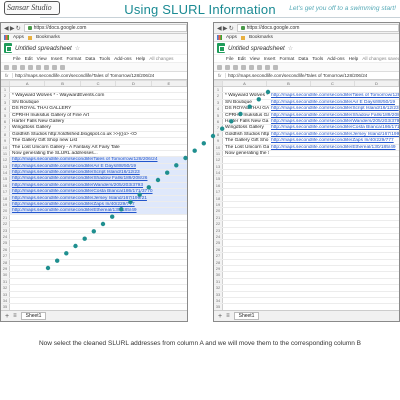  Describe the element at coordinates (218, 256) in the screenshot. I see `row-number: 27` at that location.